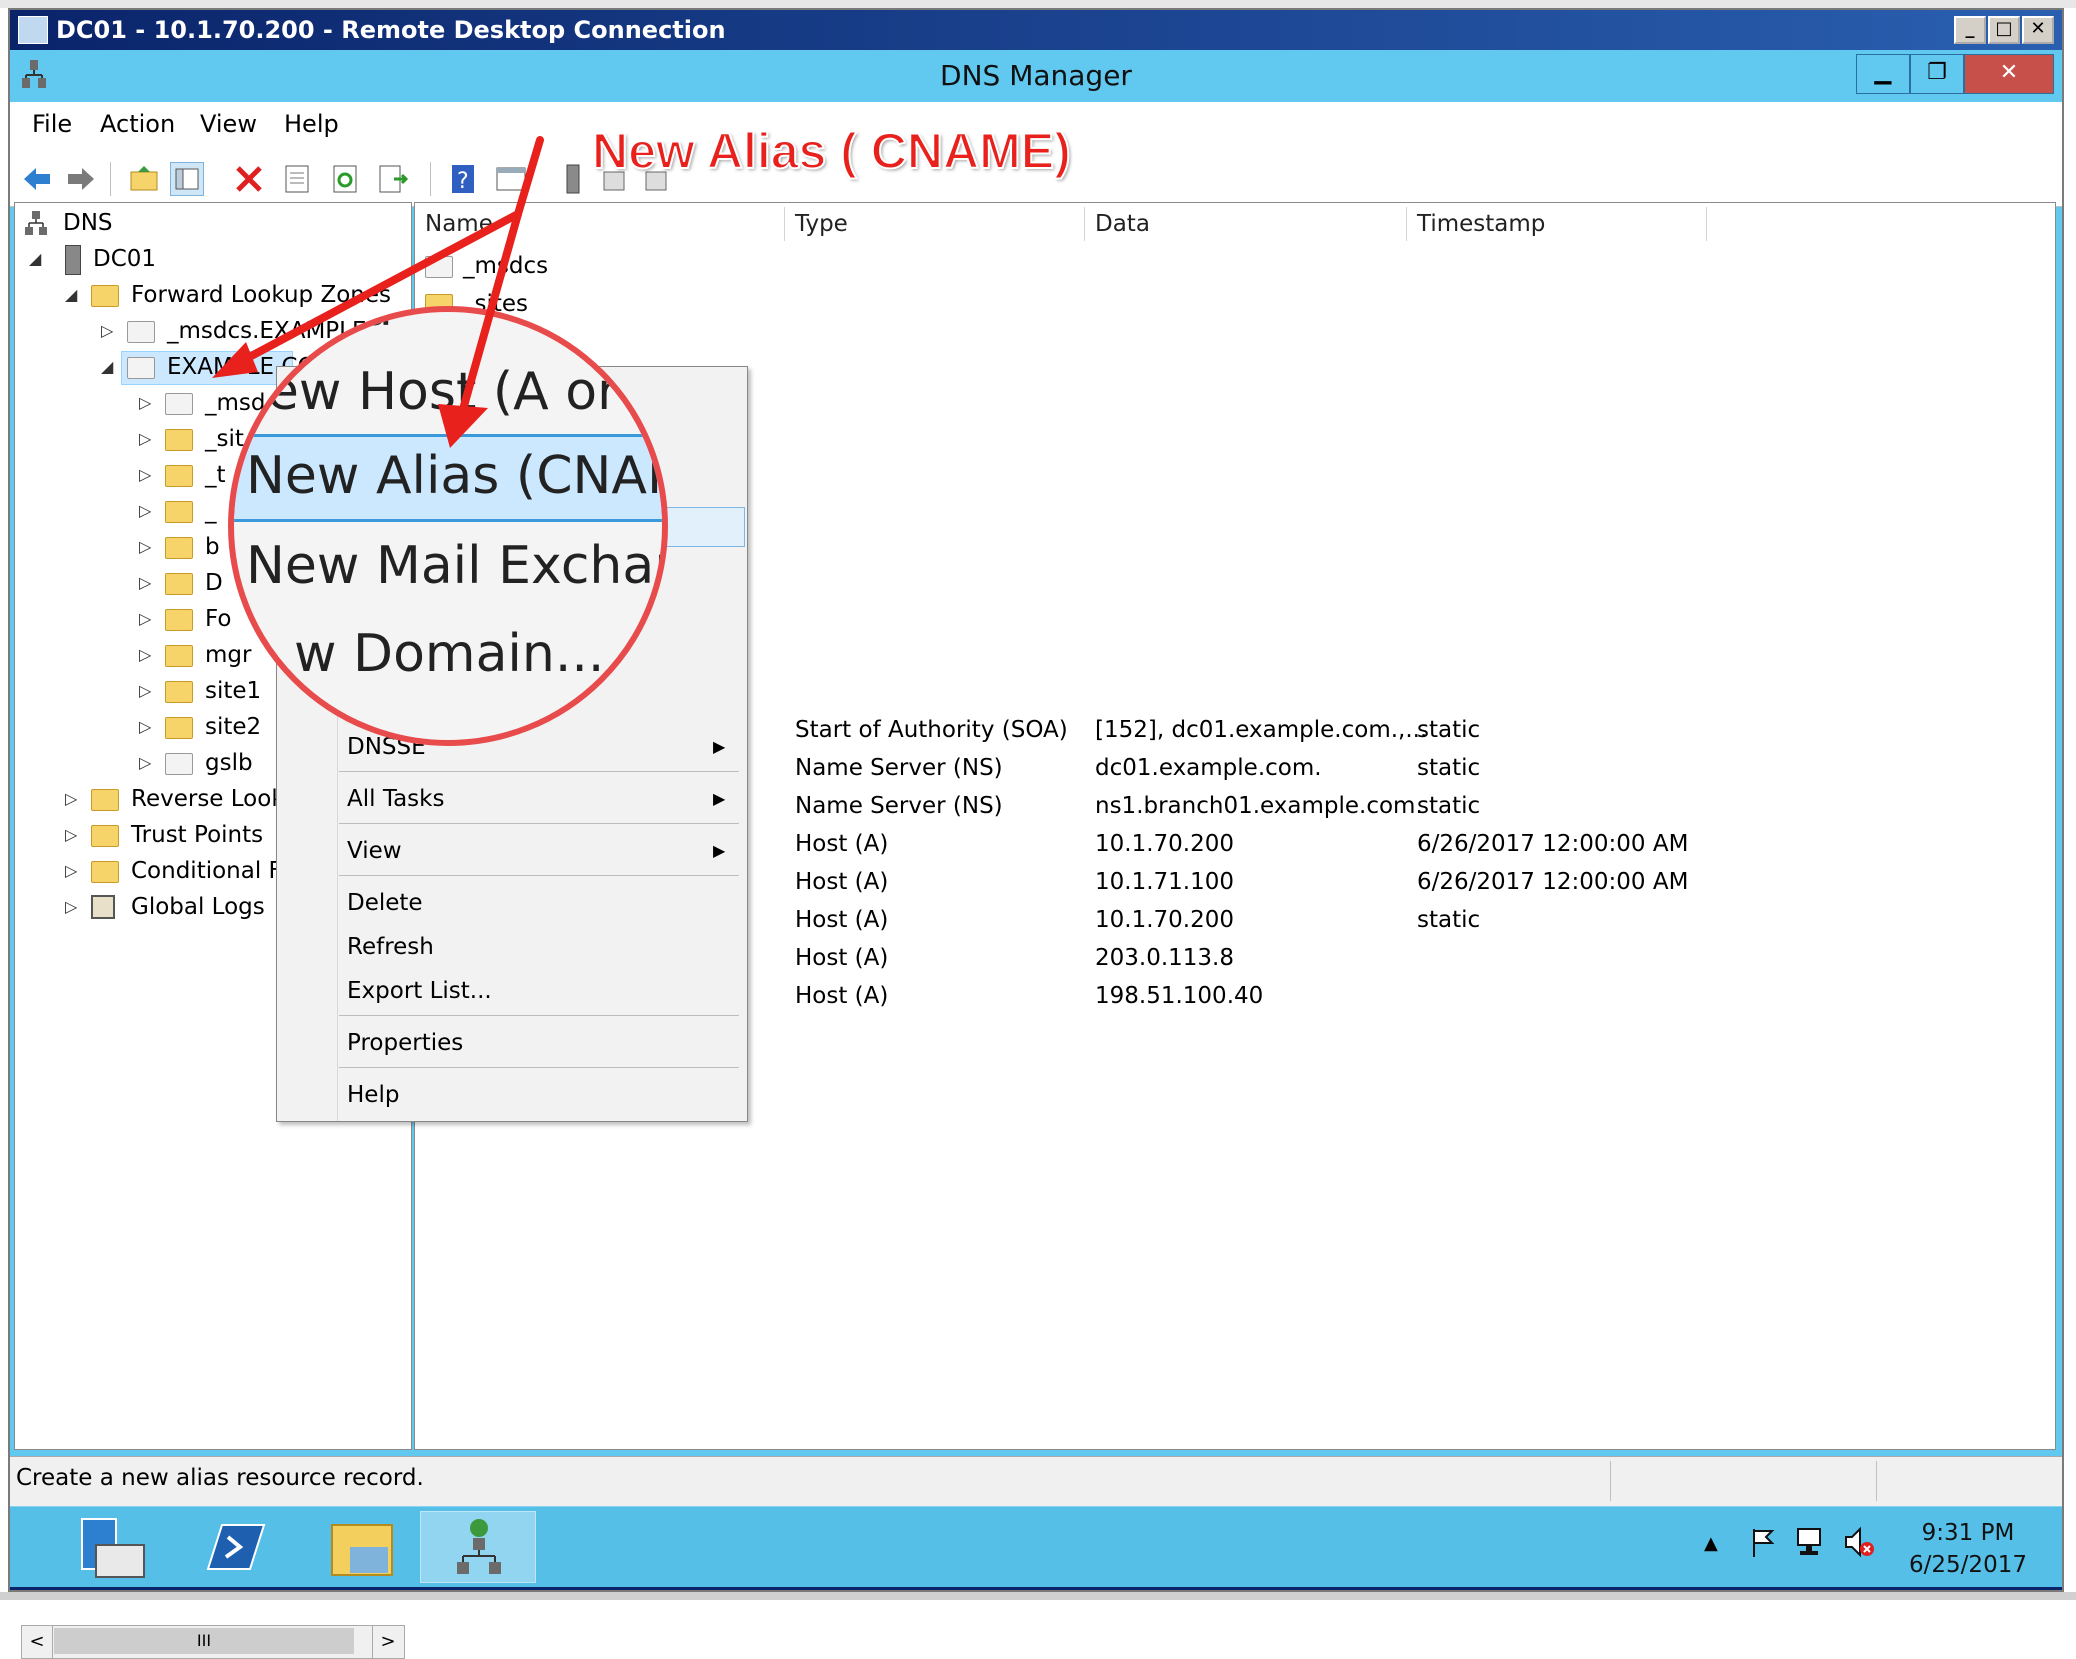 The height and width of the screenshot is (1659, 2076). What do you see at coordinates (439, 267) in the screenshot?
I see `zone-icon` at bounding box center [439, 267].